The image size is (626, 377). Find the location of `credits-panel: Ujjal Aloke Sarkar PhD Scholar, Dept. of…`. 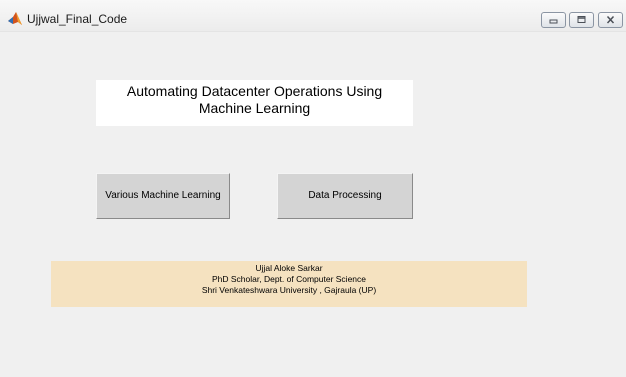

credits-panel: Ujjal Aloke Sarkar PhD Scholar, Dept. of… is located at coordinates (289, 284).